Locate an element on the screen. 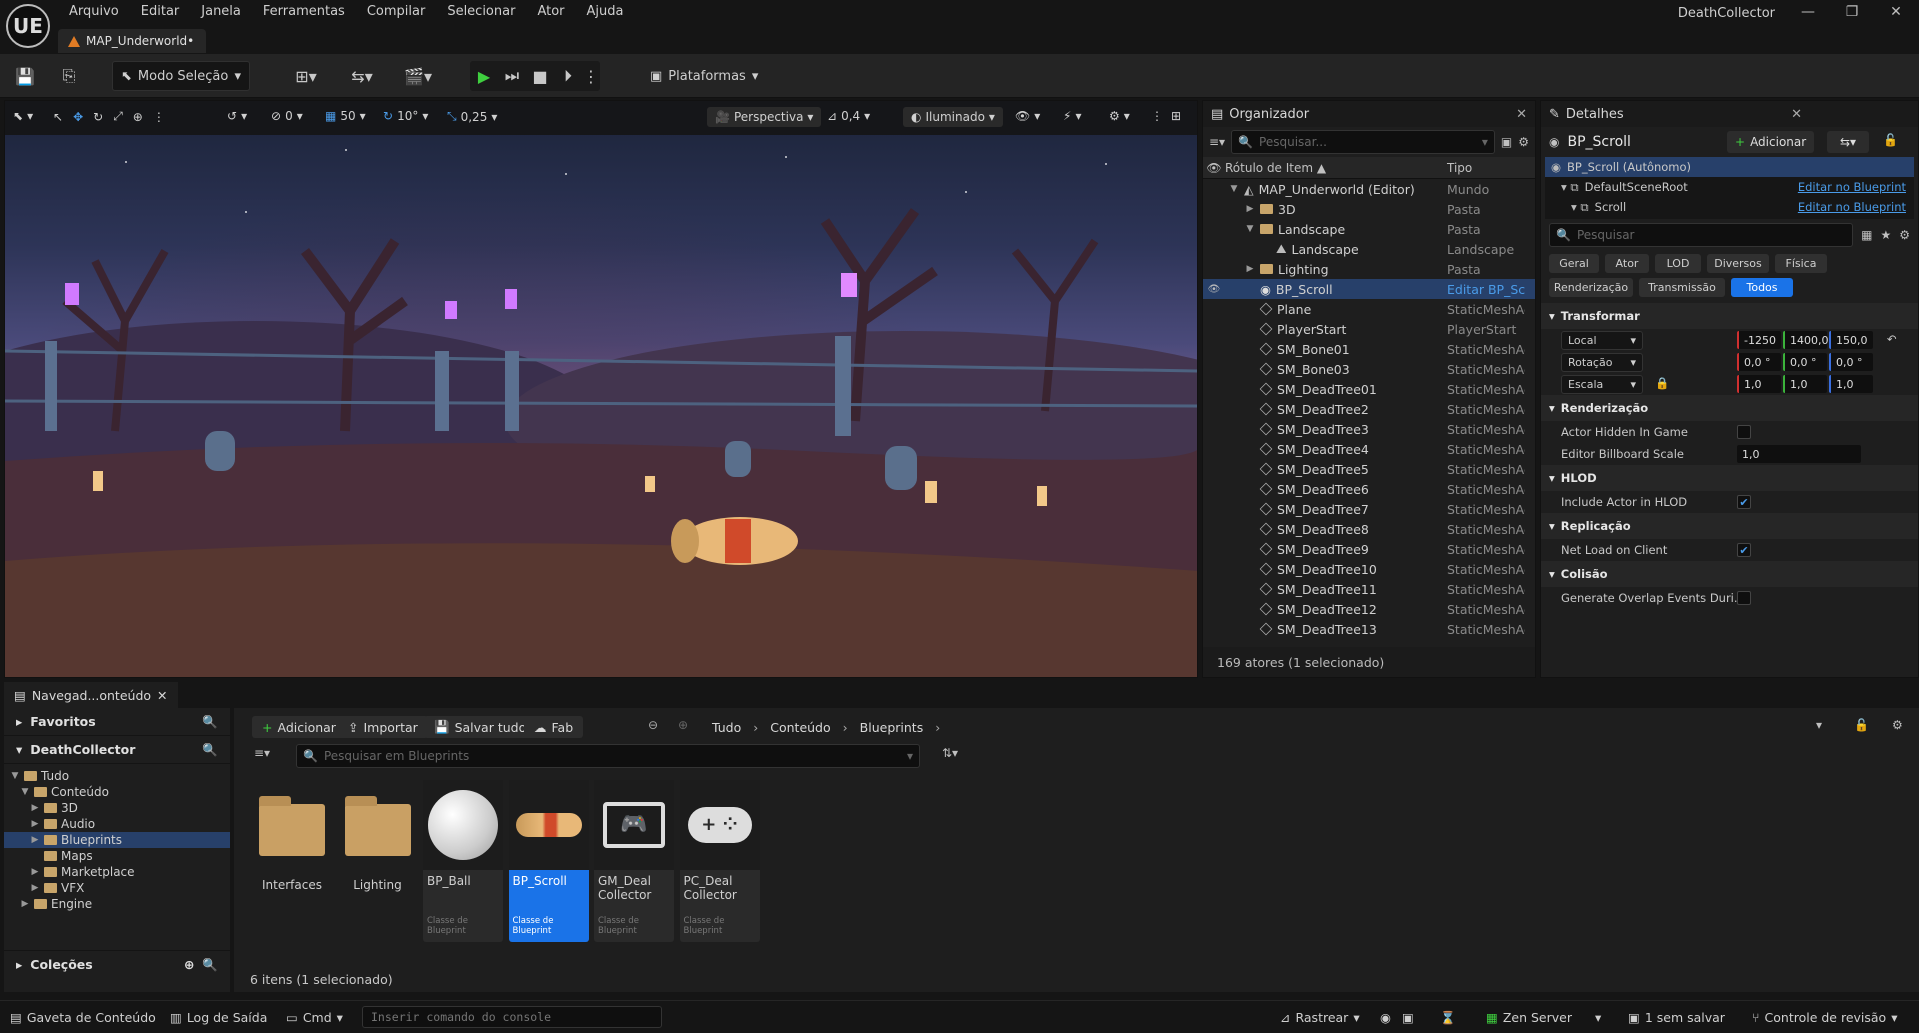 The height and width of the screenshot is (1033, 1919). camera-speed: ⊿ 0,4 ▾ is located at coordinates (848, 116).